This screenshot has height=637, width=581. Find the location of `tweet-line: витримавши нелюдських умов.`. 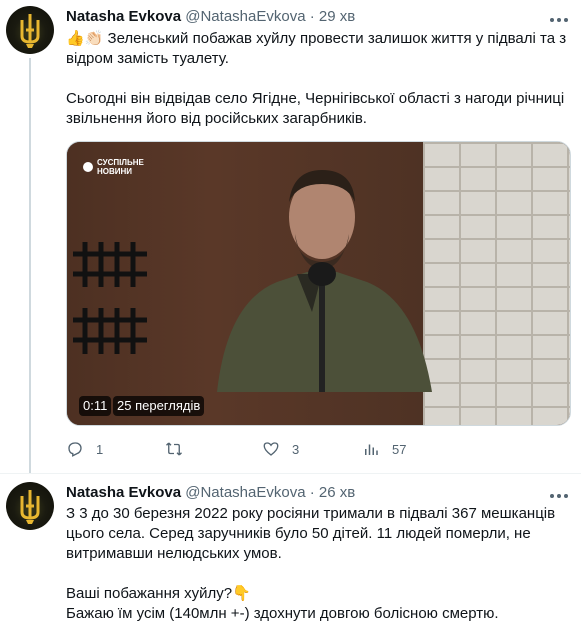

tweet-line: витримавши нелюдських умов. is located at coordinates (174, 553).